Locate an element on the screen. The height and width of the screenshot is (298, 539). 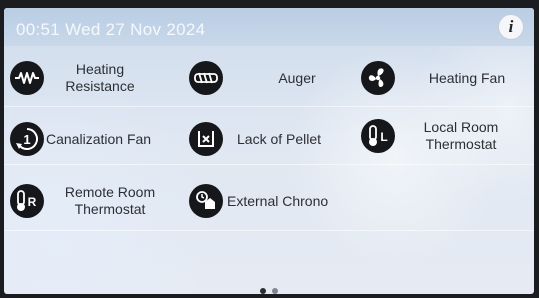
datetime: 00:51 Wed 27 Nov 2024 is located at coordinates (111, 29).